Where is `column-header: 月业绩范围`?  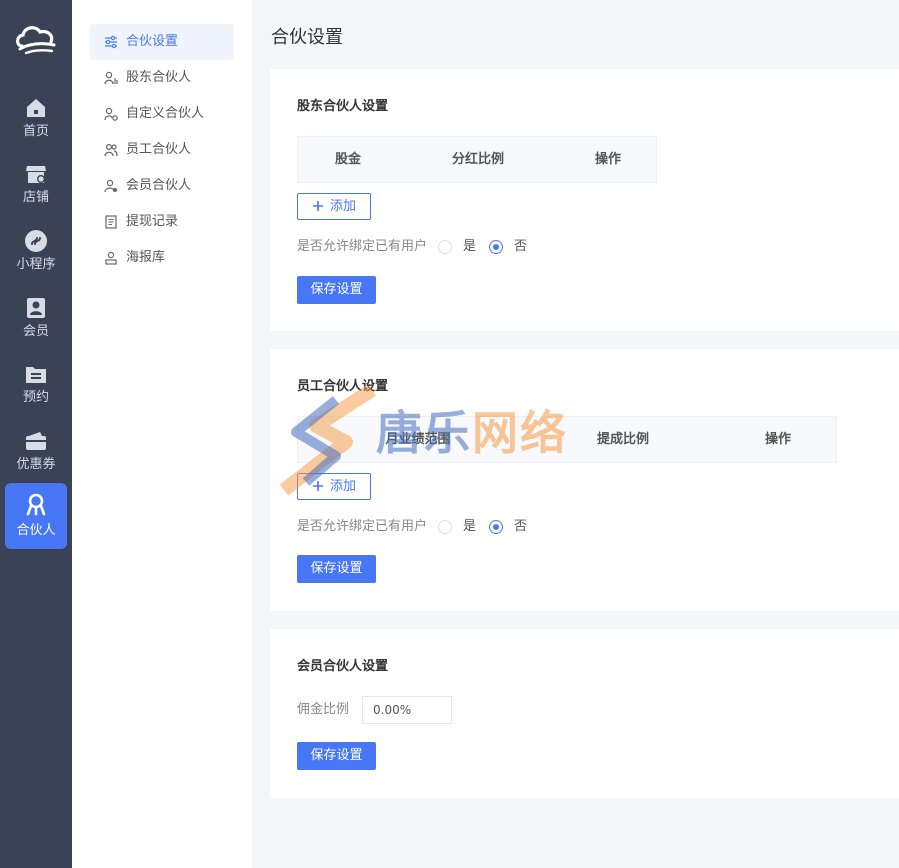
column-header: 月业绩范围 is located at coordinates (418, 439).